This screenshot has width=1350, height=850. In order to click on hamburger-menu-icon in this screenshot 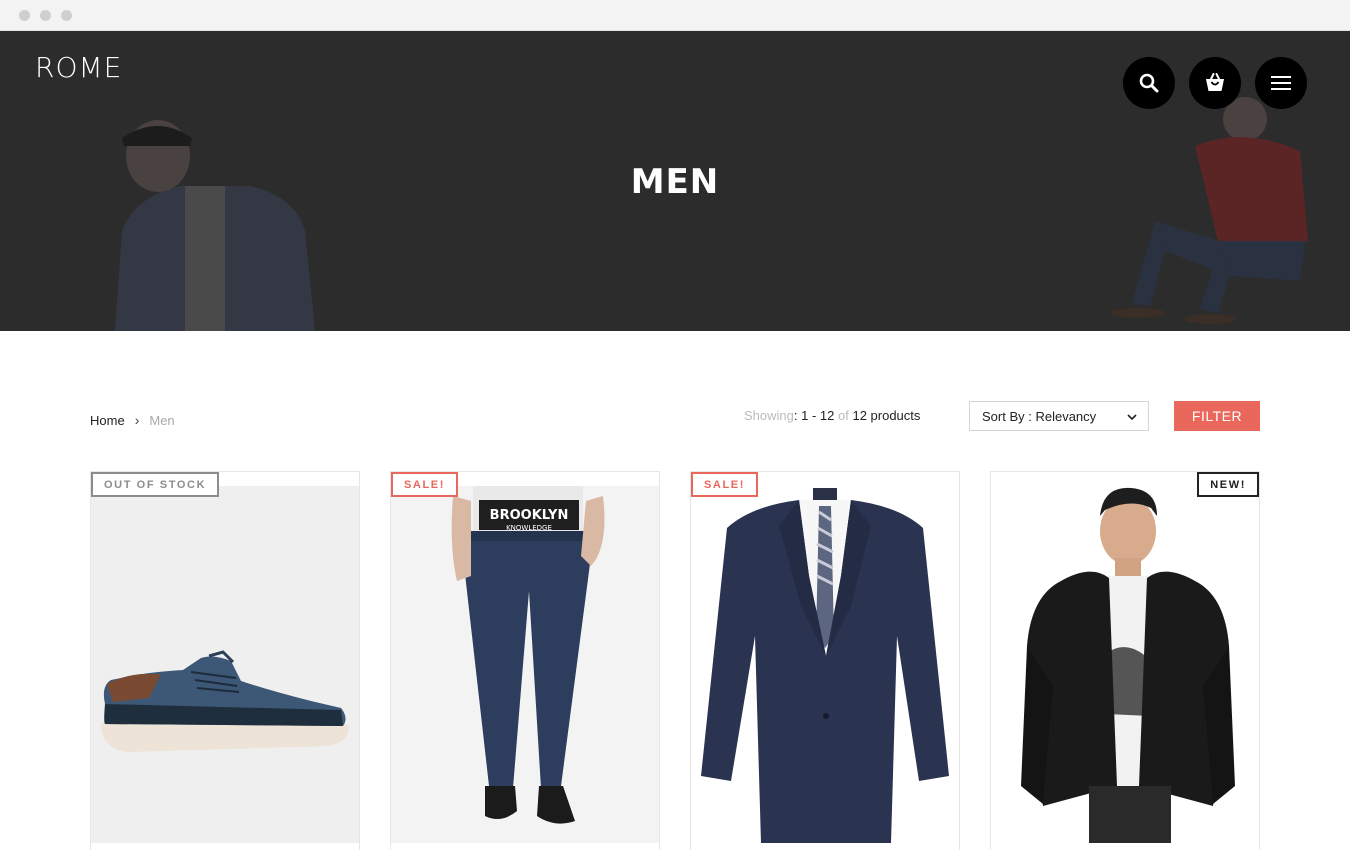, I will do `click(1281, 83)`.